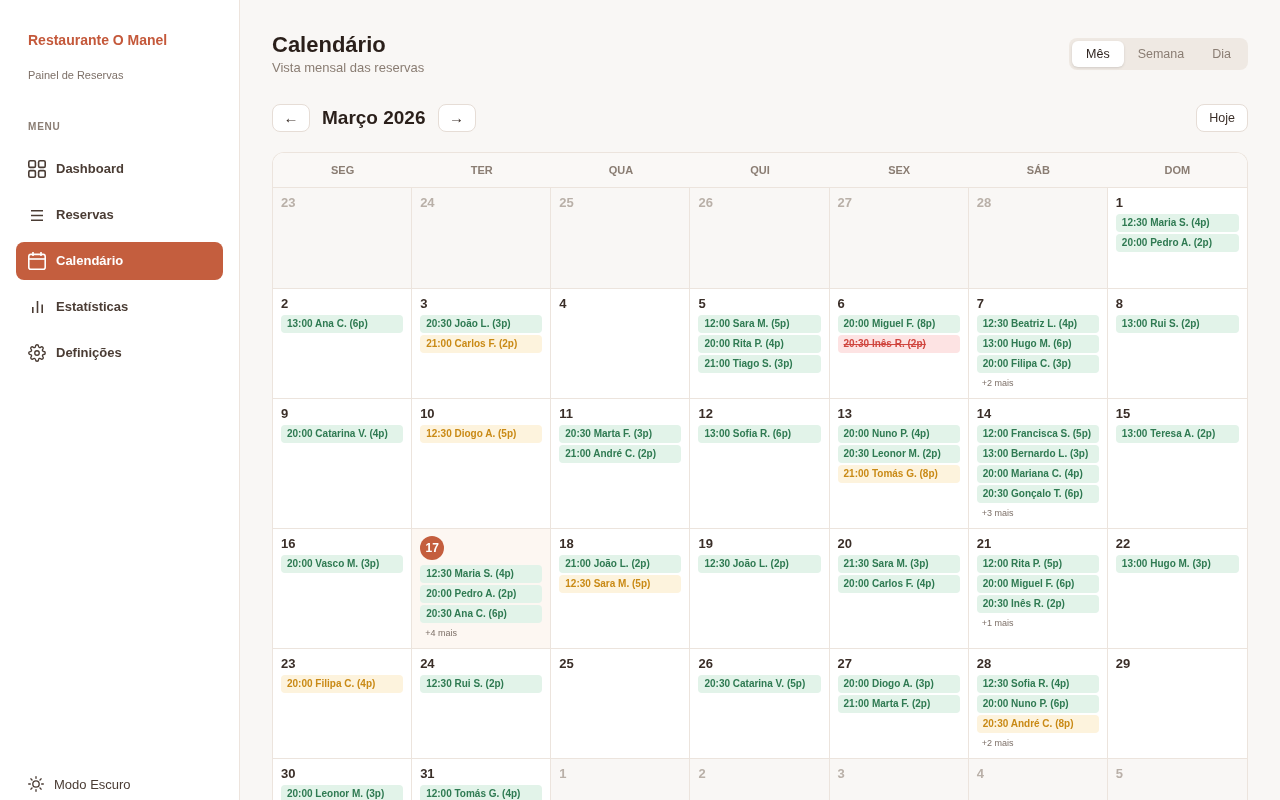 The image size is (1280, 800). What do you see at coordinates (481, 684) in the screenshot?
I see `reservation-entry: 12:30 Rui S. (2p)` at bounding box center [481, 684].